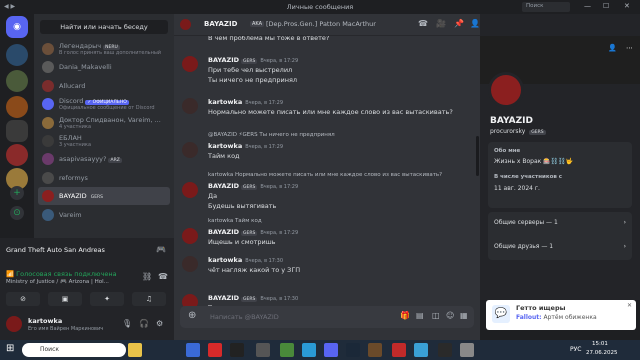  Describe the element at coordinates (72, 85) in the screenshot. I see `dm-name: Allucard` at that location.